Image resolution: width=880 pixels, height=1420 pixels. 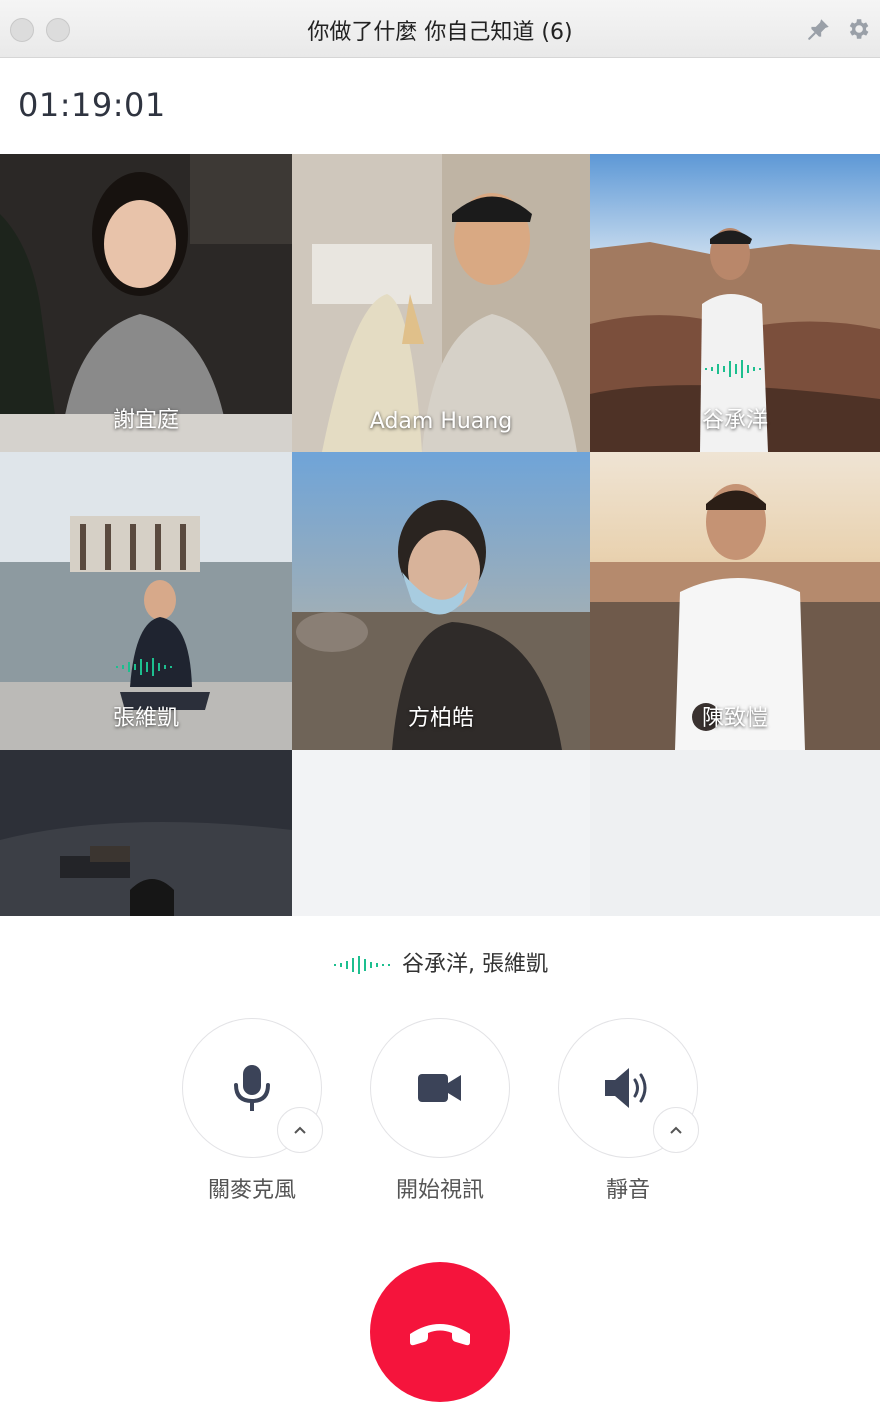 I want to click on participant-tile: 謝宜庭, so click(x=146, y=303).